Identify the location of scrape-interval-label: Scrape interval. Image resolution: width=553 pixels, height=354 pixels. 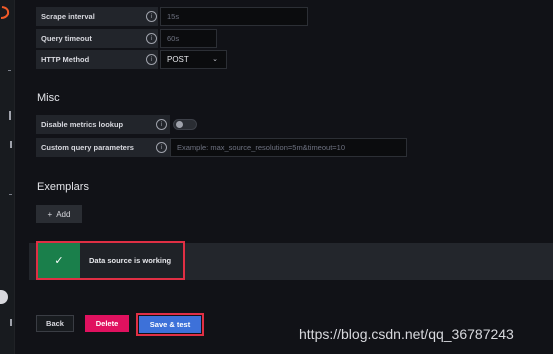
(97, 16).